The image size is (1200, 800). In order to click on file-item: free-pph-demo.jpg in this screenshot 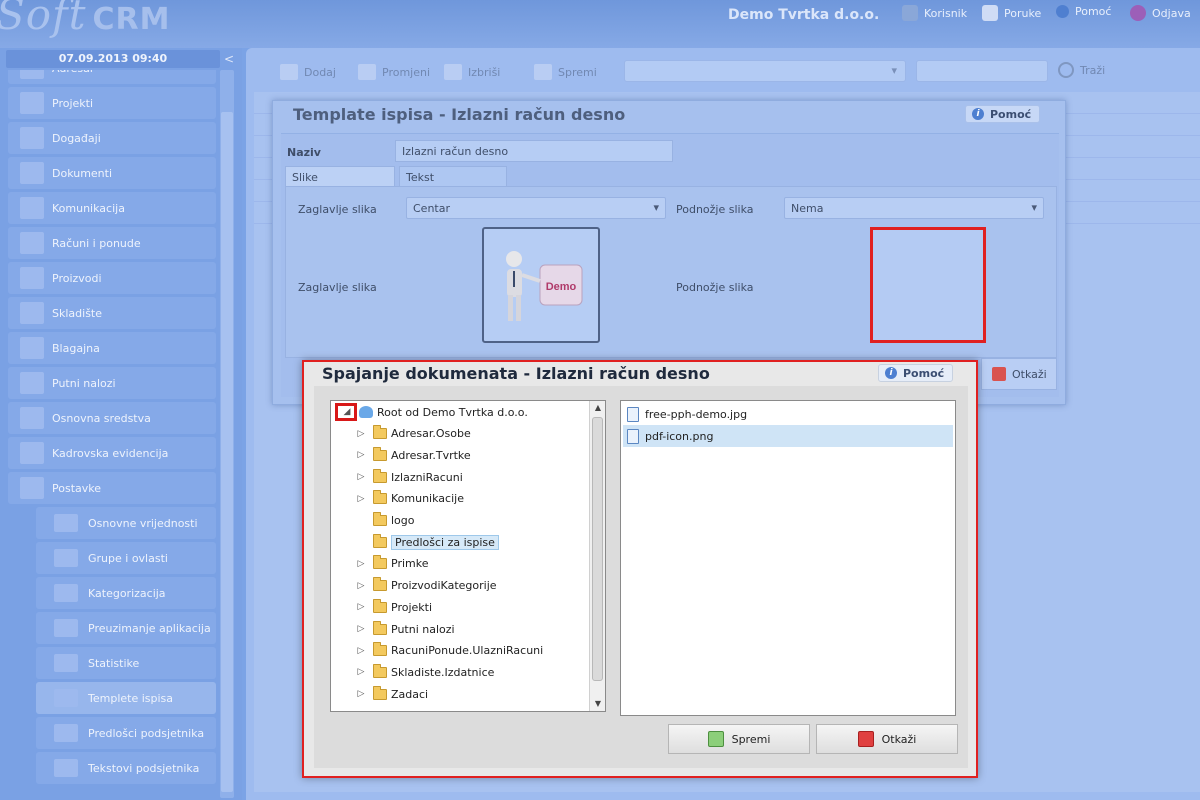, I will do `click(788, 414)`.